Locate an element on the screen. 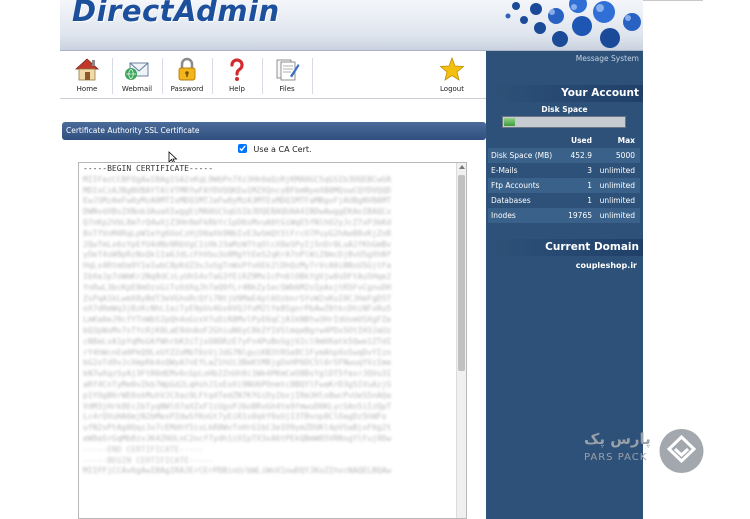 This screenshot has height=519, width=750. stat-name: E-Mails is located at coordinates (504, 170).